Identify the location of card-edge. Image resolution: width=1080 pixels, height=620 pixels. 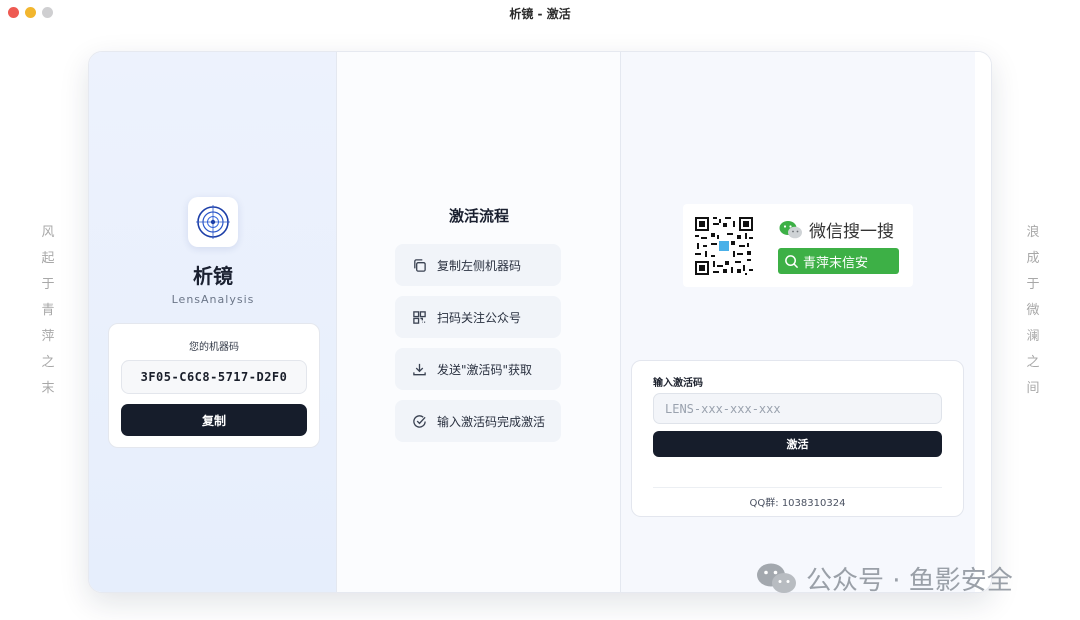
(983, 322).